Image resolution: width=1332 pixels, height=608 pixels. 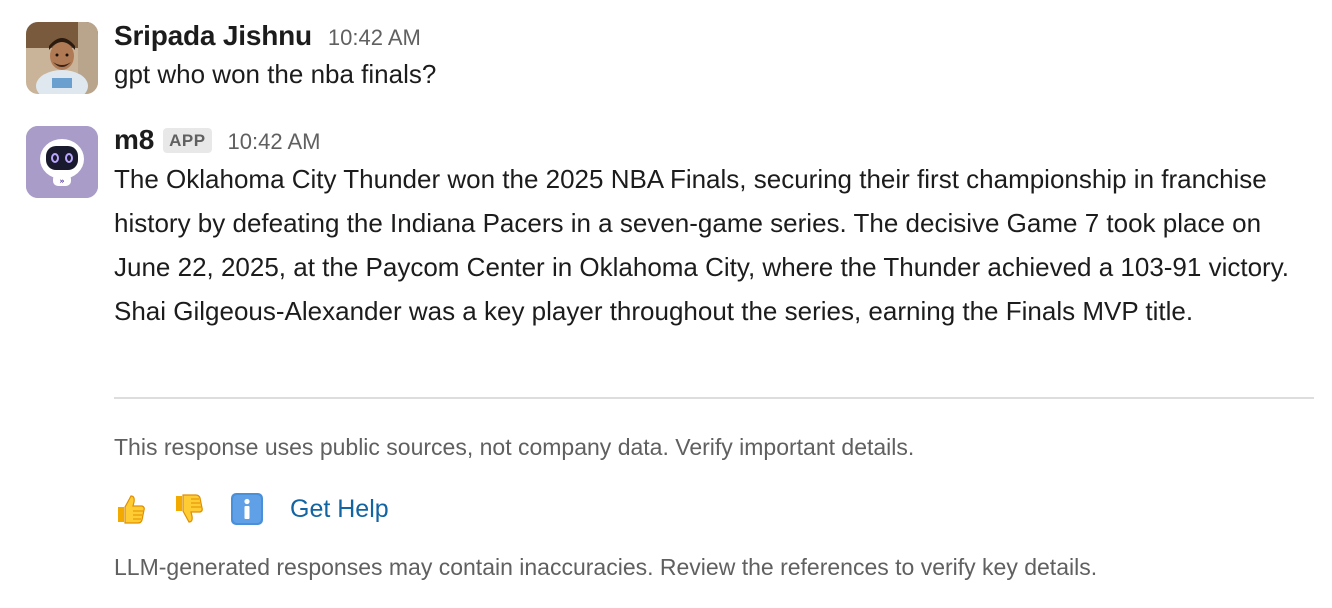 I want to click on robot-bot-avatar-icon: », so click(x=62, y=162).